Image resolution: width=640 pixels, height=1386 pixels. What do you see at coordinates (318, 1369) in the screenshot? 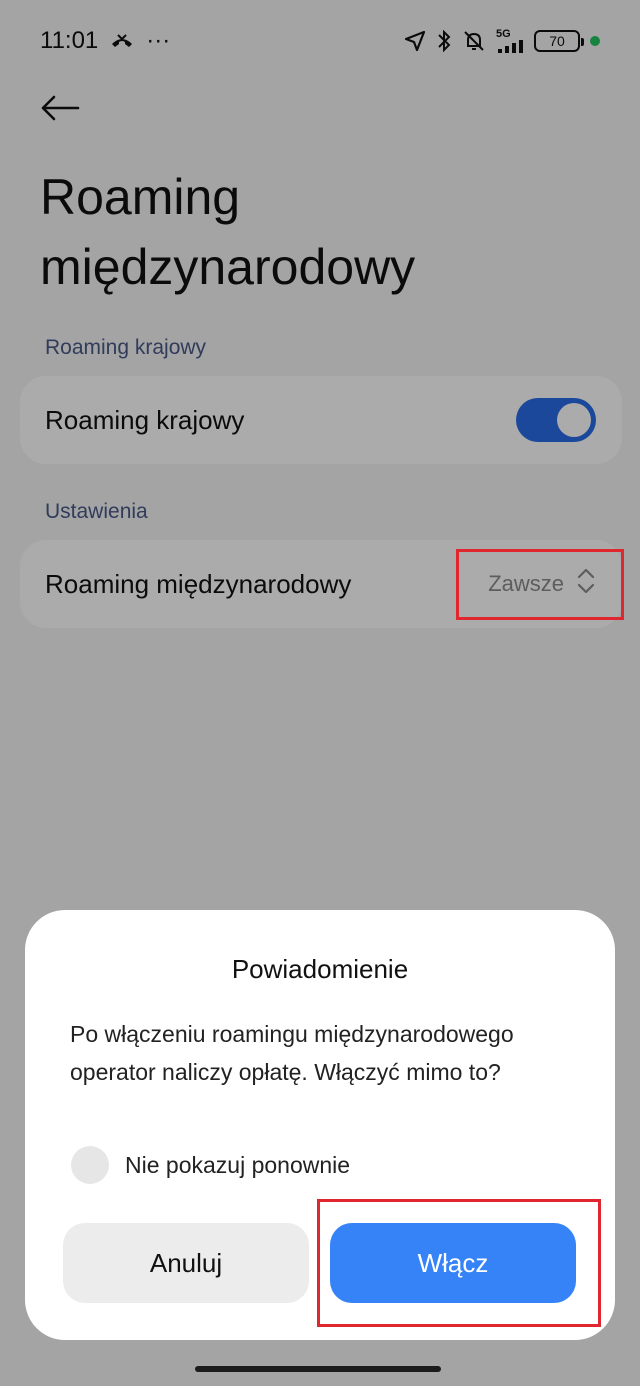
I see `home-indicator` at bounding box center [318, 1369].